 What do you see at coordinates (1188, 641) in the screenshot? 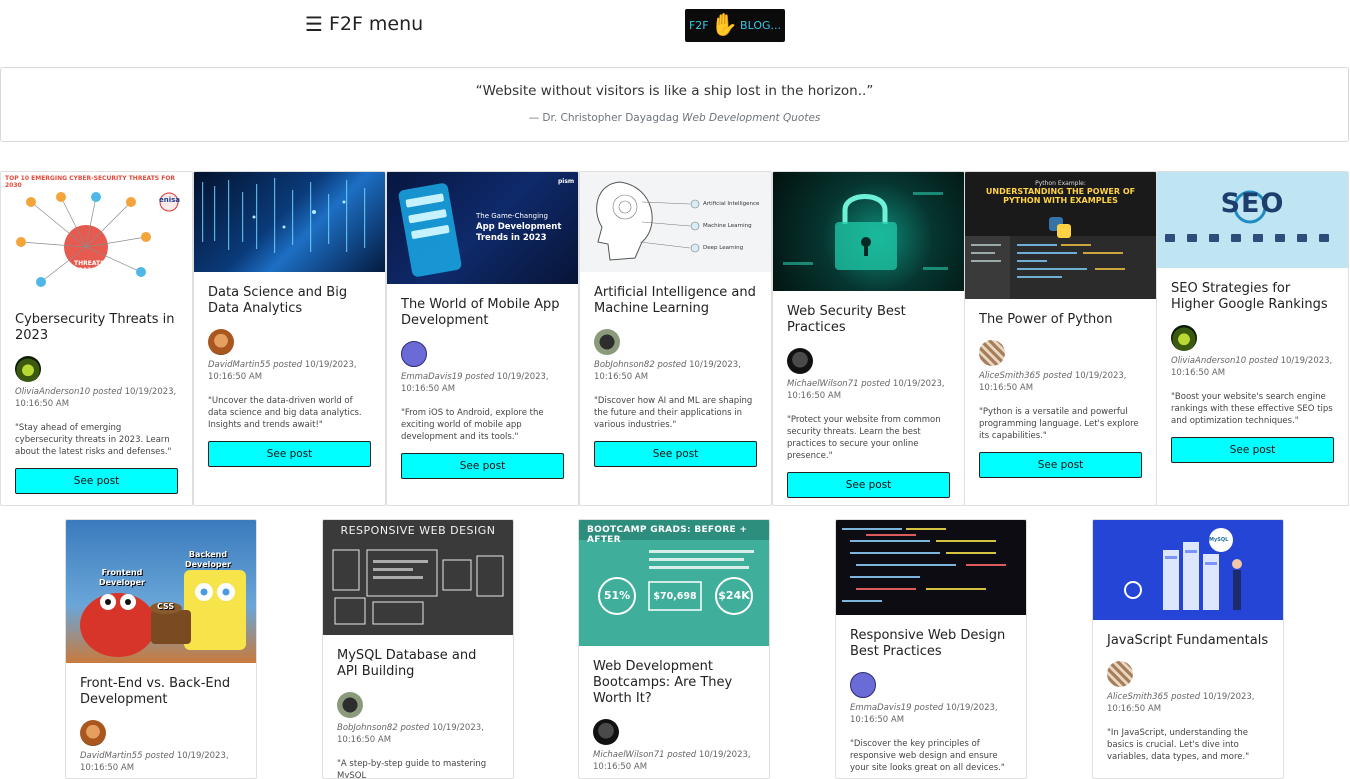
I see `post-title: JavaScript Fundamentals` at bounding box center [1188, 641].